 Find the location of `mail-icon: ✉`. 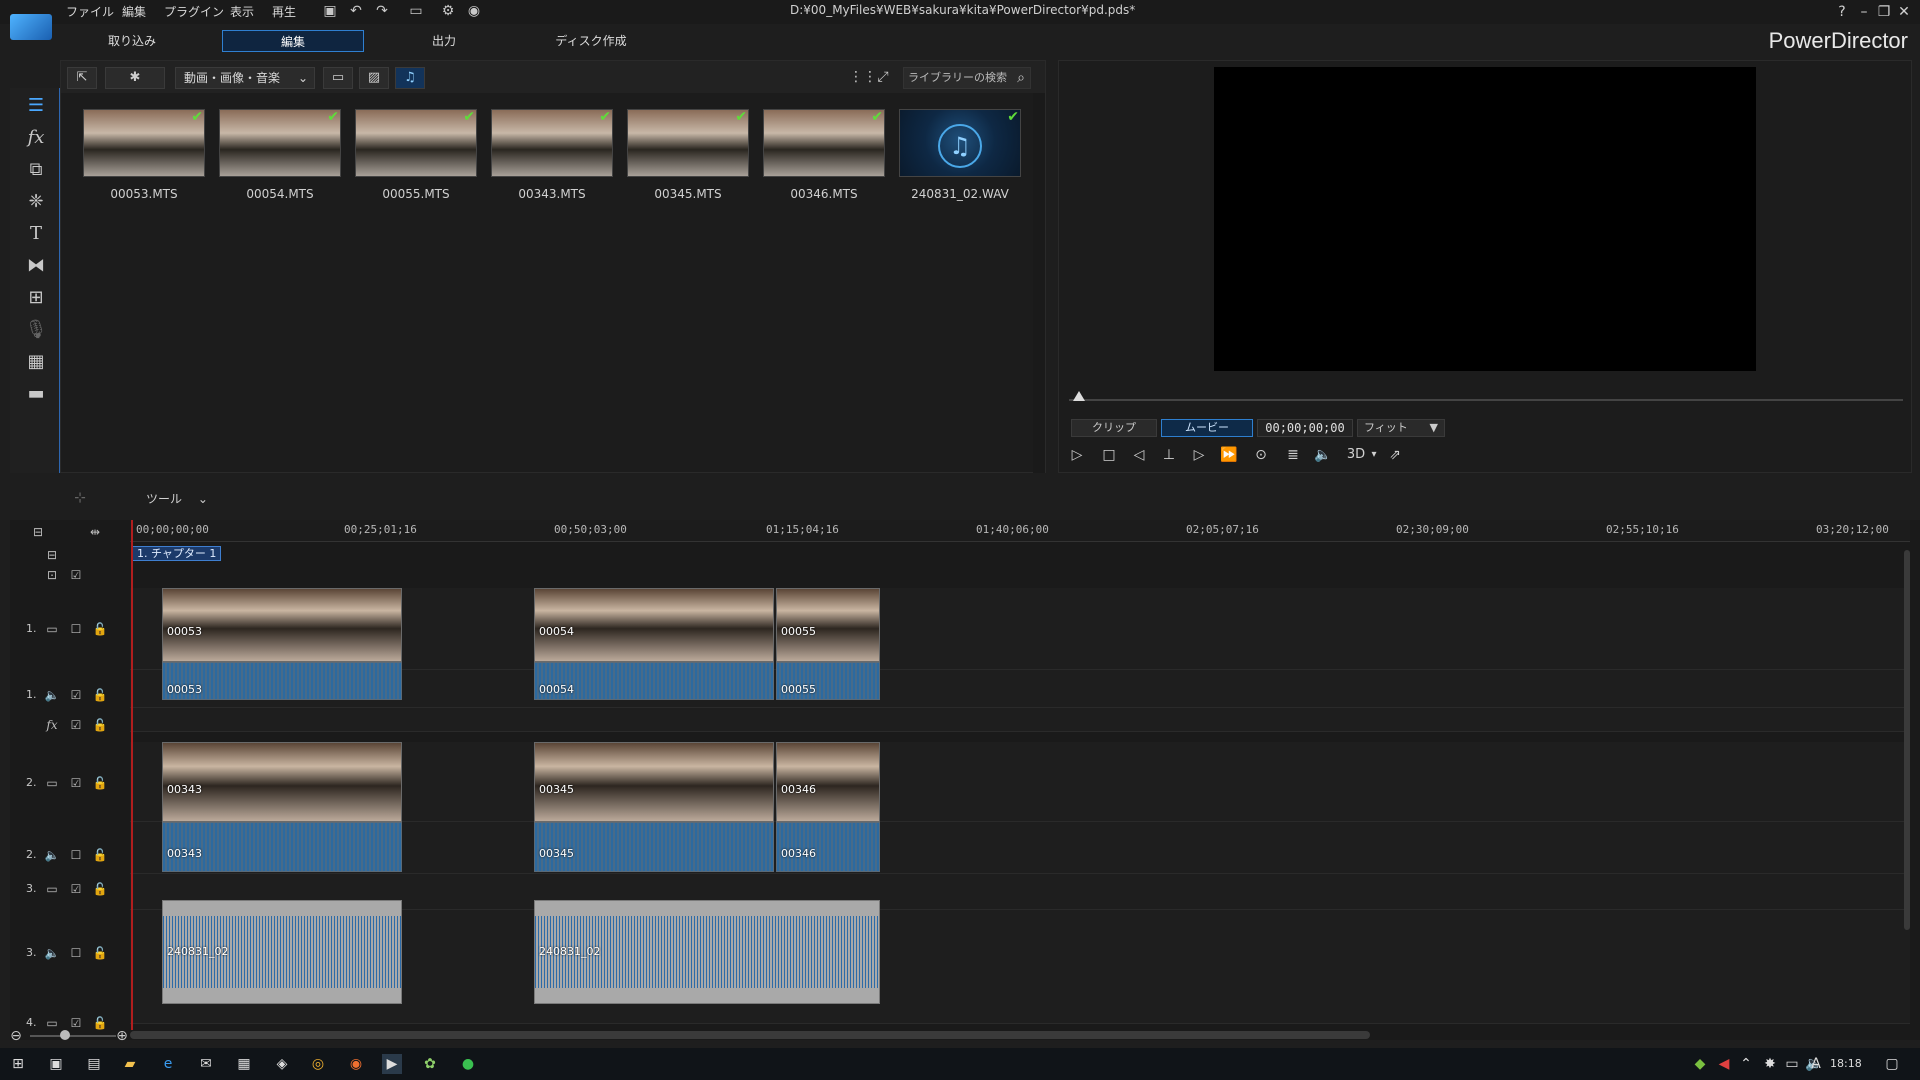

mail-icon: ✉ is located at coordinates (206, 1064).